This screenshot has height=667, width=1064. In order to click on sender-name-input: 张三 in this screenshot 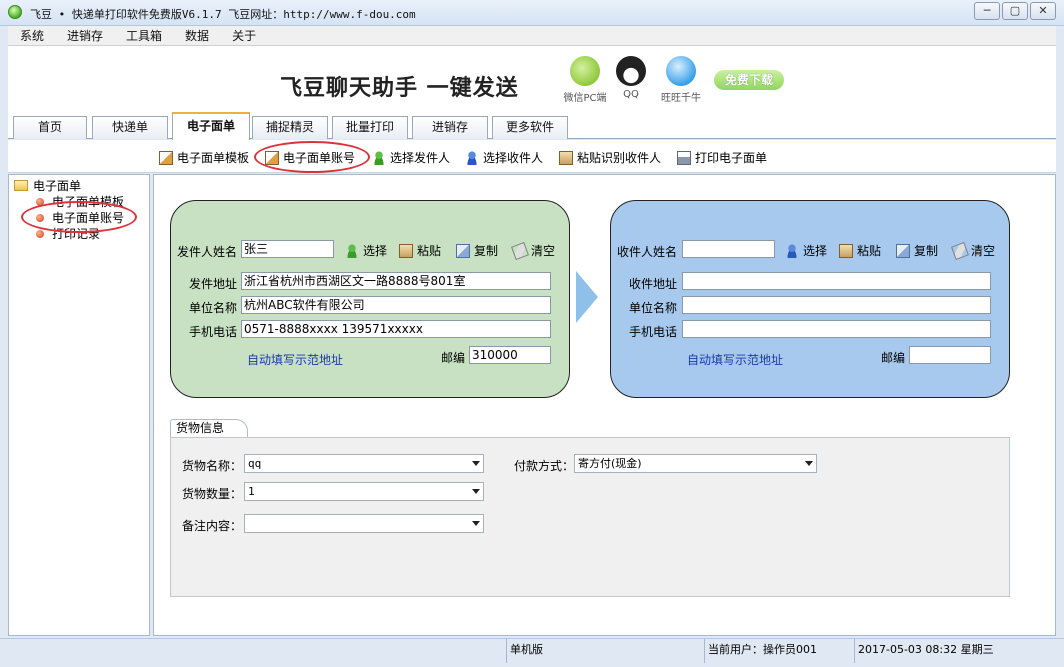, I will do `click(287, 249)`.